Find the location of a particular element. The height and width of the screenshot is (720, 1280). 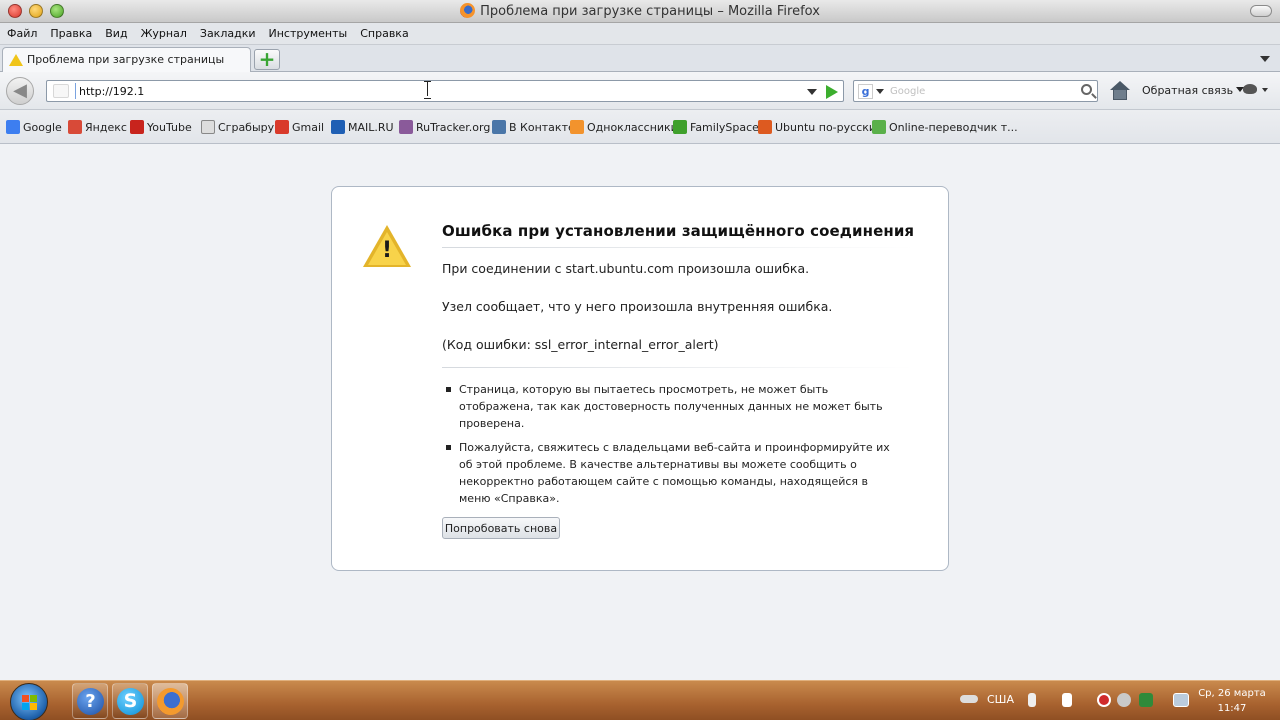

bookmark-vkontakte: В Контакте is located at coordinates (533, 127).